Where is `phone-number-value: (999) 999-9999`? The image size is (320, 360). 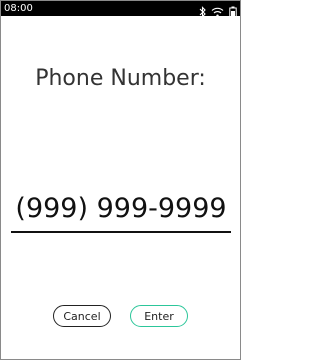
phone-number-value: (999) 999-9999 is located at coordinates (121, 208).